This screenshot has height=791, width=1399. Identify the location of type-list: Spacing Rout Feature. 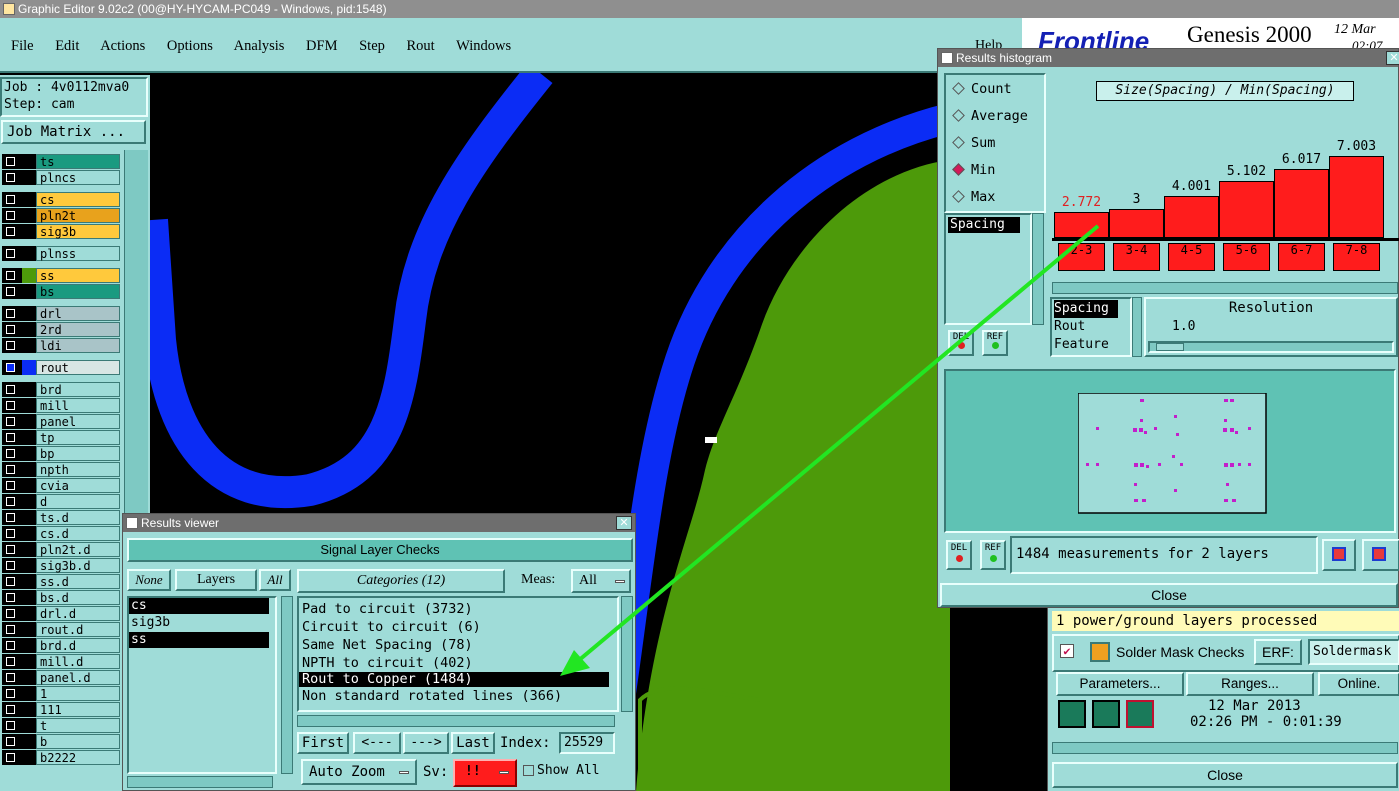
(1091, 327).